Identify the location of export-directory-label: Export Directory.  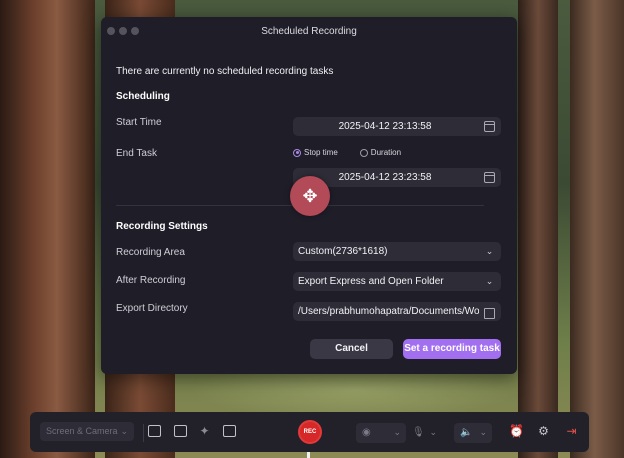
(152, 308).